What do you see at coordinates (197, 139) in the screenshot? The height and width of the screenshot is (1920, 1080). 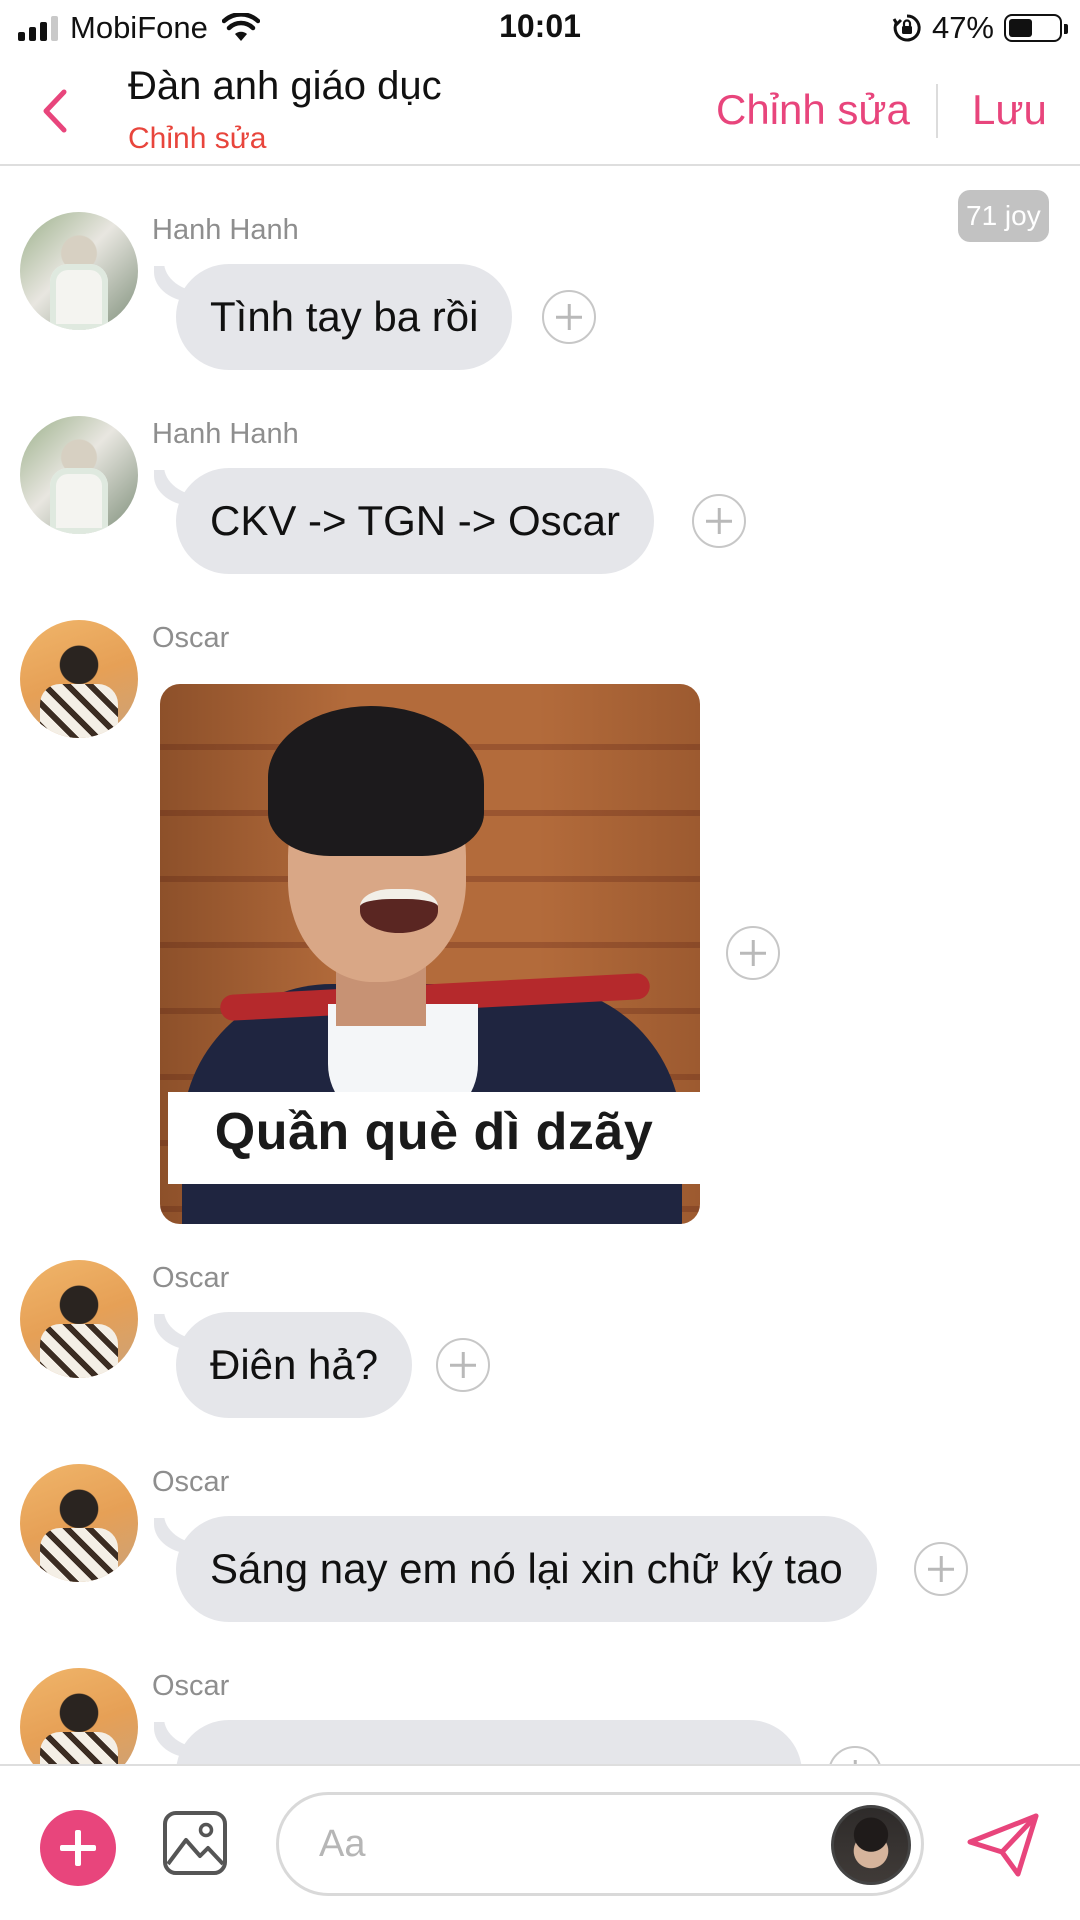 I see `chat-subtitle: Chỉnh sửa` at bounding box center [197, 139].